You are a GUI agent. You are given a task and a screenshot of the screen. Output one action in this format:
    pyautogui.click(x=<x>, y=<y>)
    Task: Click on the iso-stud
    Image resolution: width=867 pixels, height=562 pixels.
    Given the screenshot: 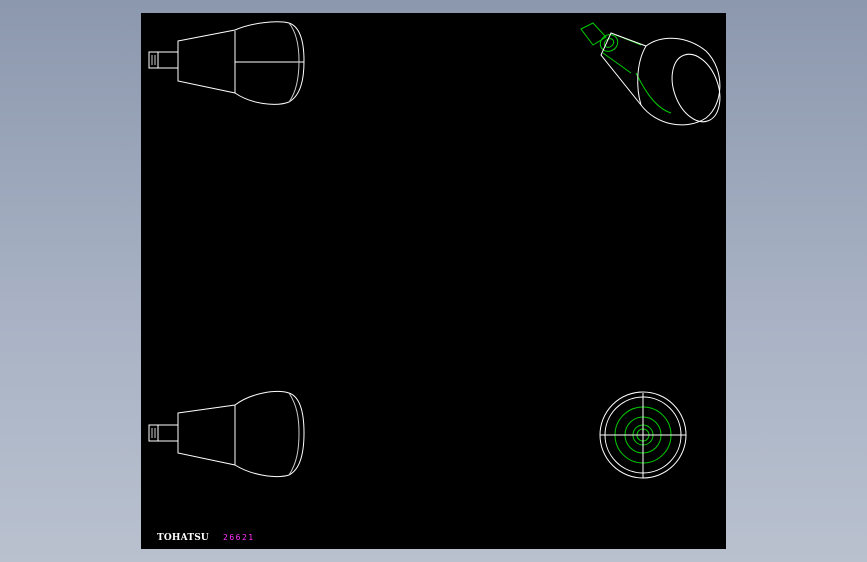 What is the action you would take?
    pyautogui.click(x=593, y=34)
    